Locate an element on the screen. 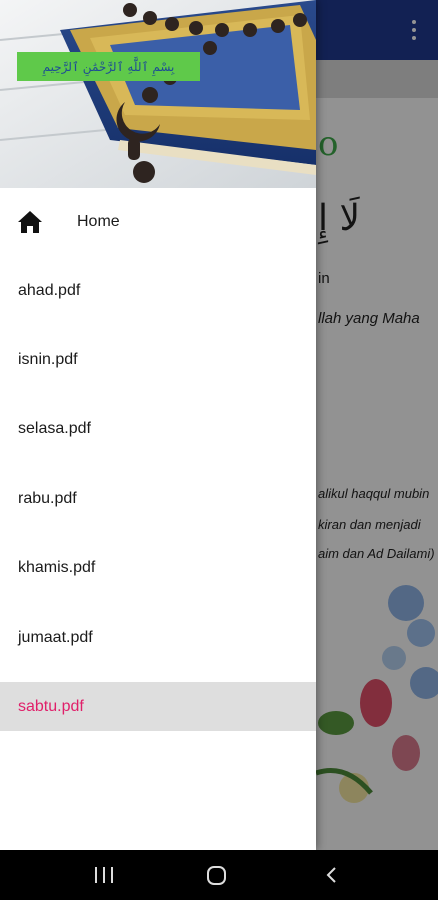 This screenshot has height=900, width=438. nav-item-khamis: khamis.pdf is located at coordinates (158, 568).